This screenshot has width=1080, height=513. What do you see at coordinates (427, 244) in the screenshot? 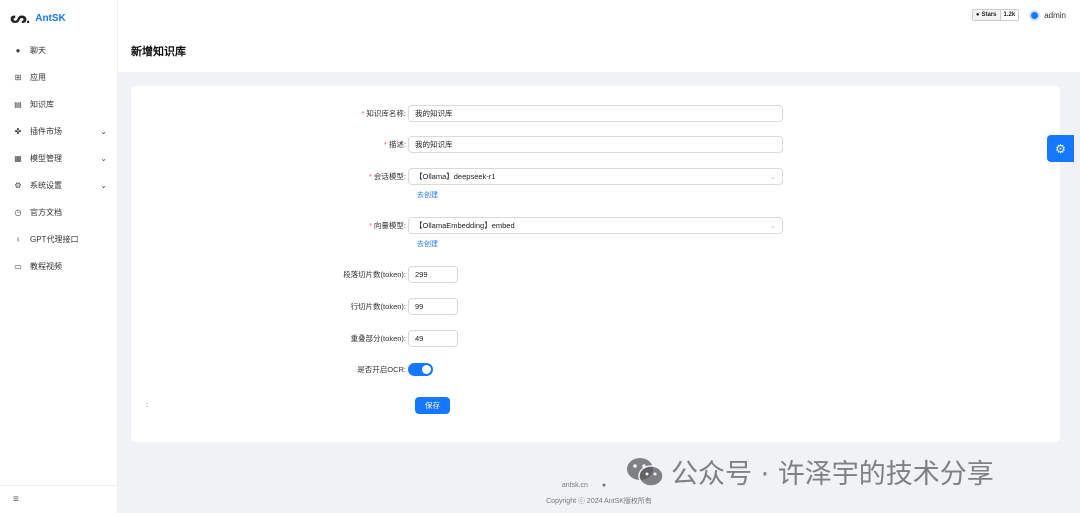
I see `create-embed-model-link: 去创建` at bounding box center [427, 244].